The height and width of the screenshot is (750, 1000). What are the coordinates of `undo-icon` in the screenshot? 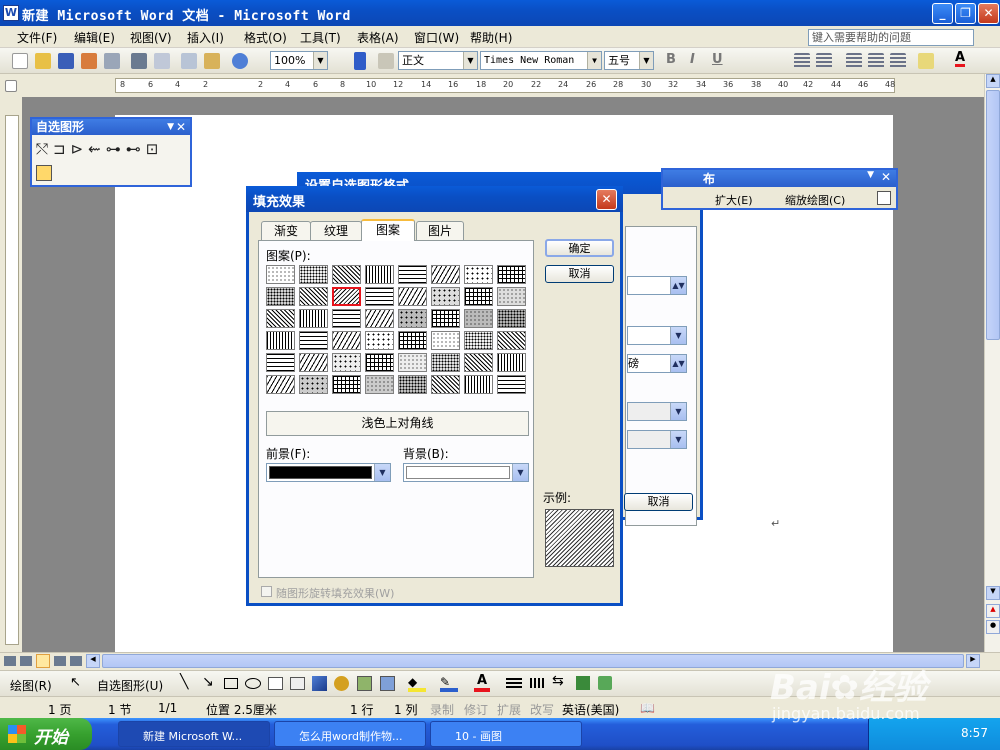 It's located at (240, 61).